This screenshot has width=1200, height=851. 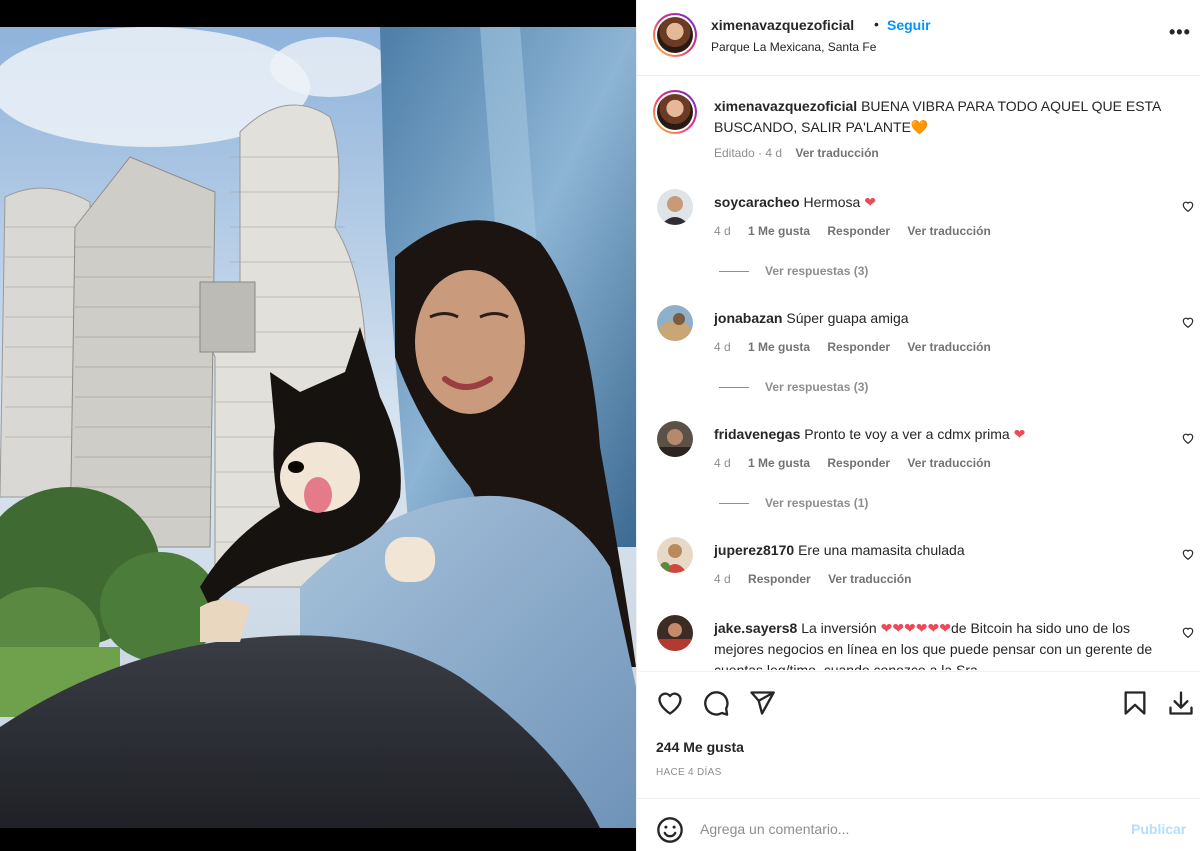 I want to click on comment-body: juperez8170 Ere una mamasita chulada, so click(x=939, y=550).